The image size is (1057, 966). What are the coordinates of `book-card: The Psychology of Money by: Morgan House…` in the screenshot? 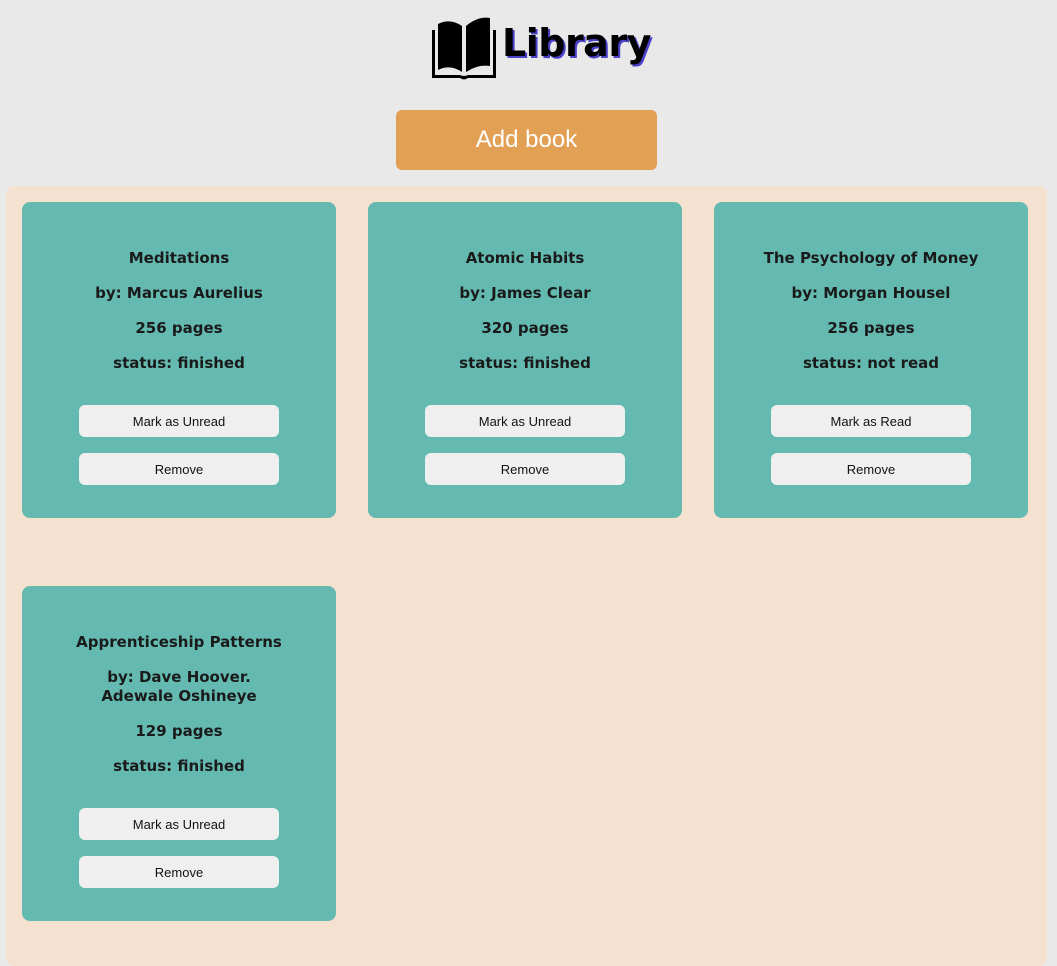 It's located at (871, 360).